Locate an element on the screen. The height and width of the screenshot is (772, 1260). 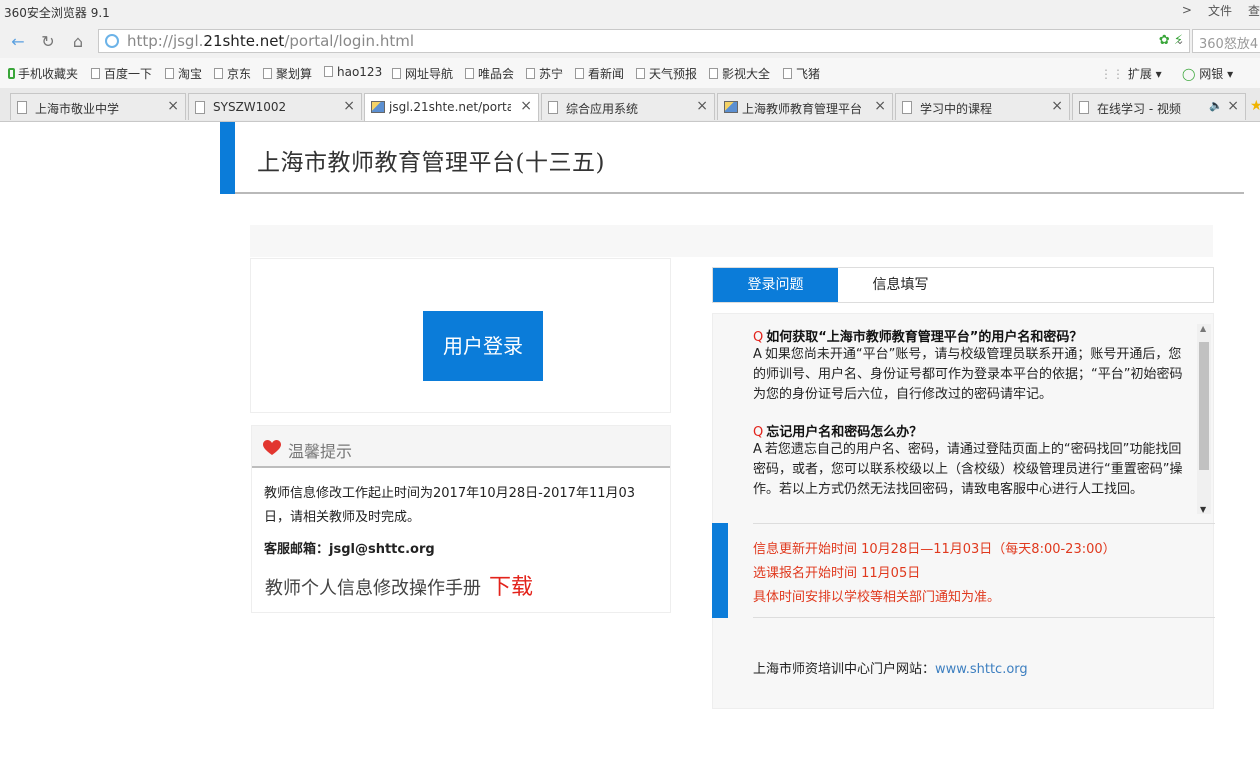
app-title: 360安全浏览器 9.1 is located at coordinates (57, 13).